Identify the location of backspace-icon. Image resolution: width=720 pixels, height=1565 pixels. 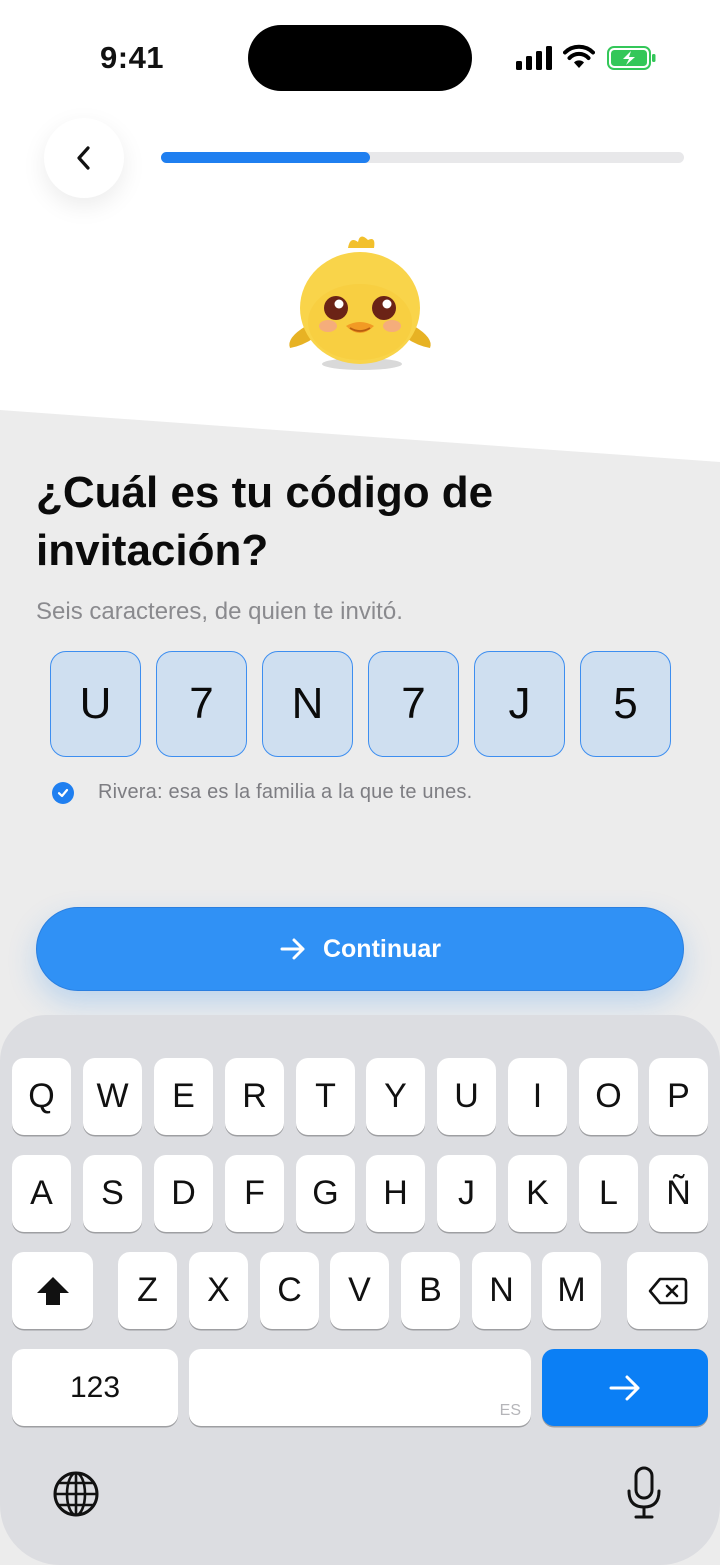
(667, 1290).